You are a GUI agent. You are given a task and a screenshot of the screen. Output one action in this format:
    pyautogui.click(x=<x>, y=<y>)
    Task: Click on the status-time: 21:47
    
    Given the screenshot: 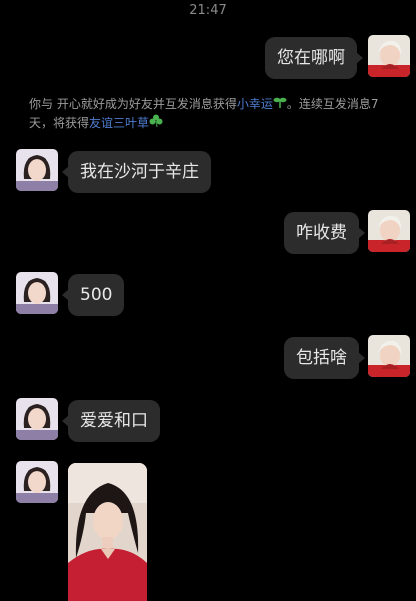 What is the action you would take?
    pyautogui.click(x=208, y=10)
    